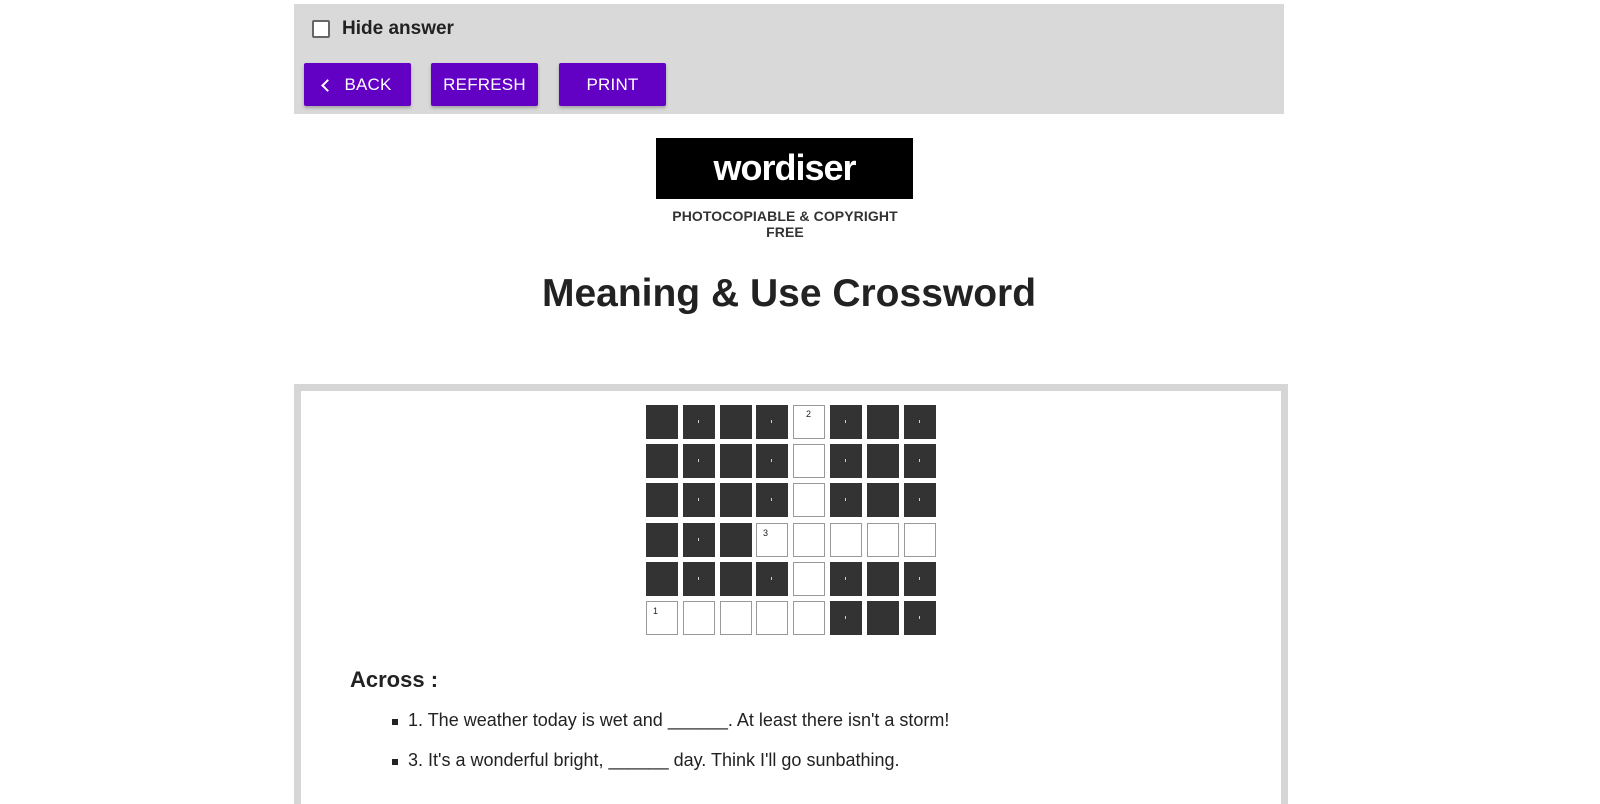  I want to click on crossword-letter-cell: 3, so click(772, 540).